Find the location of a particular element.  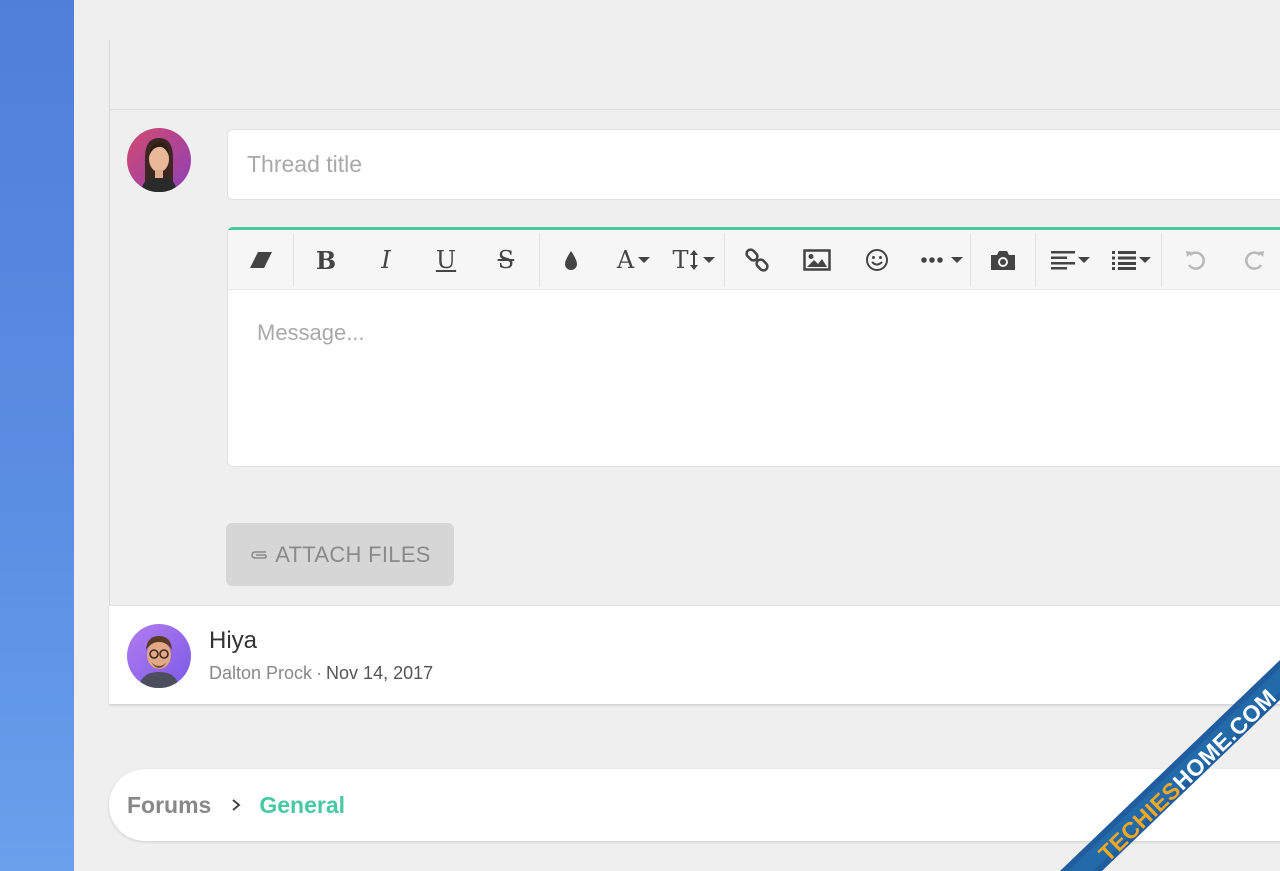

redo-icon is located at coordinates (1254, 260).